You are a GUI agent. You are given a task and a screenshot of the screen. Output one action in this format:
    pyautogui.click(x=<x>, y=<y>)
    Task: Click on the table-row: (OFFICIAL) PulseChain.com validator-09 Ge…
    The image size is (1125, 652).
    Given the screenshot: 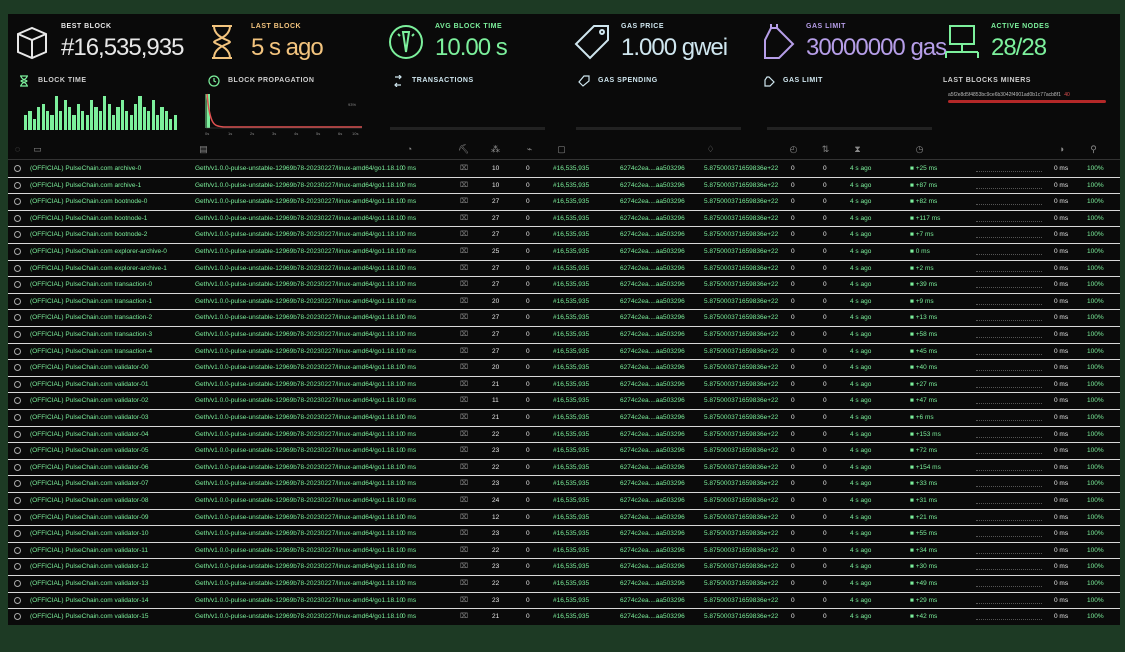 What is the action you would take?
    pyautogui.click(x=564, y=518)
    